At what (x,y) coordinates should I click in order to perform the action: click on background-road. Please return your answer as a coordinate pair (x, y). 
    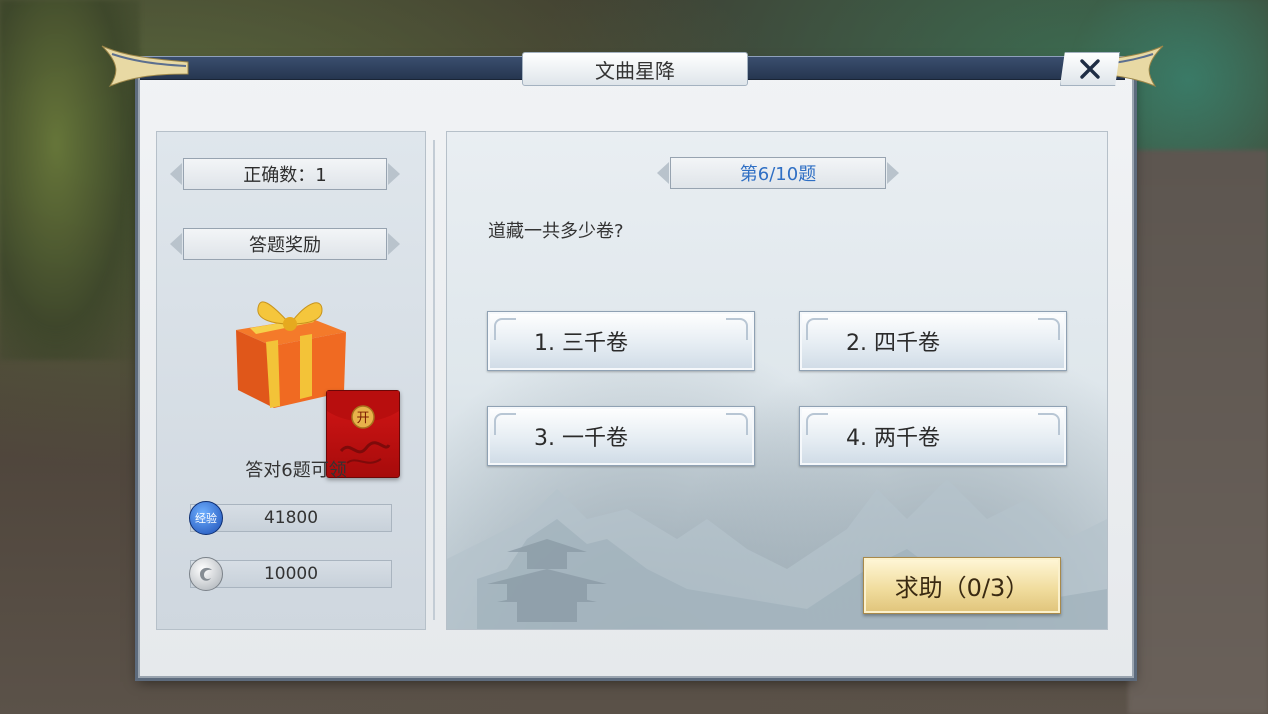
    Looking at the image, I should click on (1198, 432).